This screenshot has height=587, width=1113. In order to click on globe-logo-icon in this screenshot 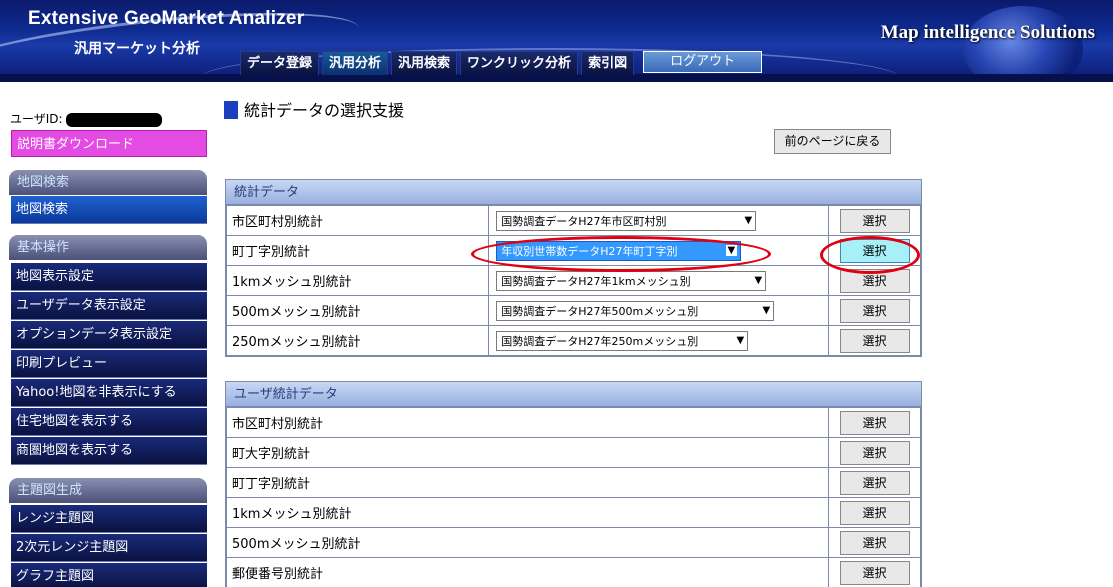, I will do `click(1023, 44)`.